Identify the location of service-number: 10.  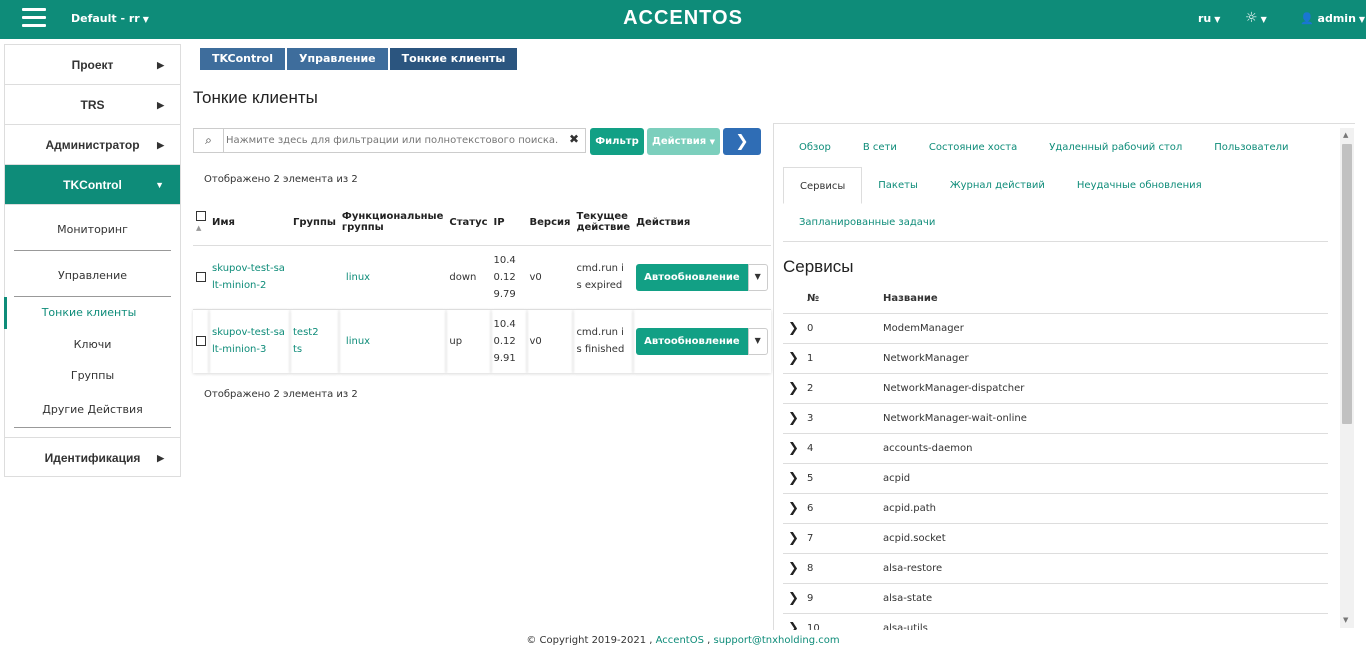
(813, 626).